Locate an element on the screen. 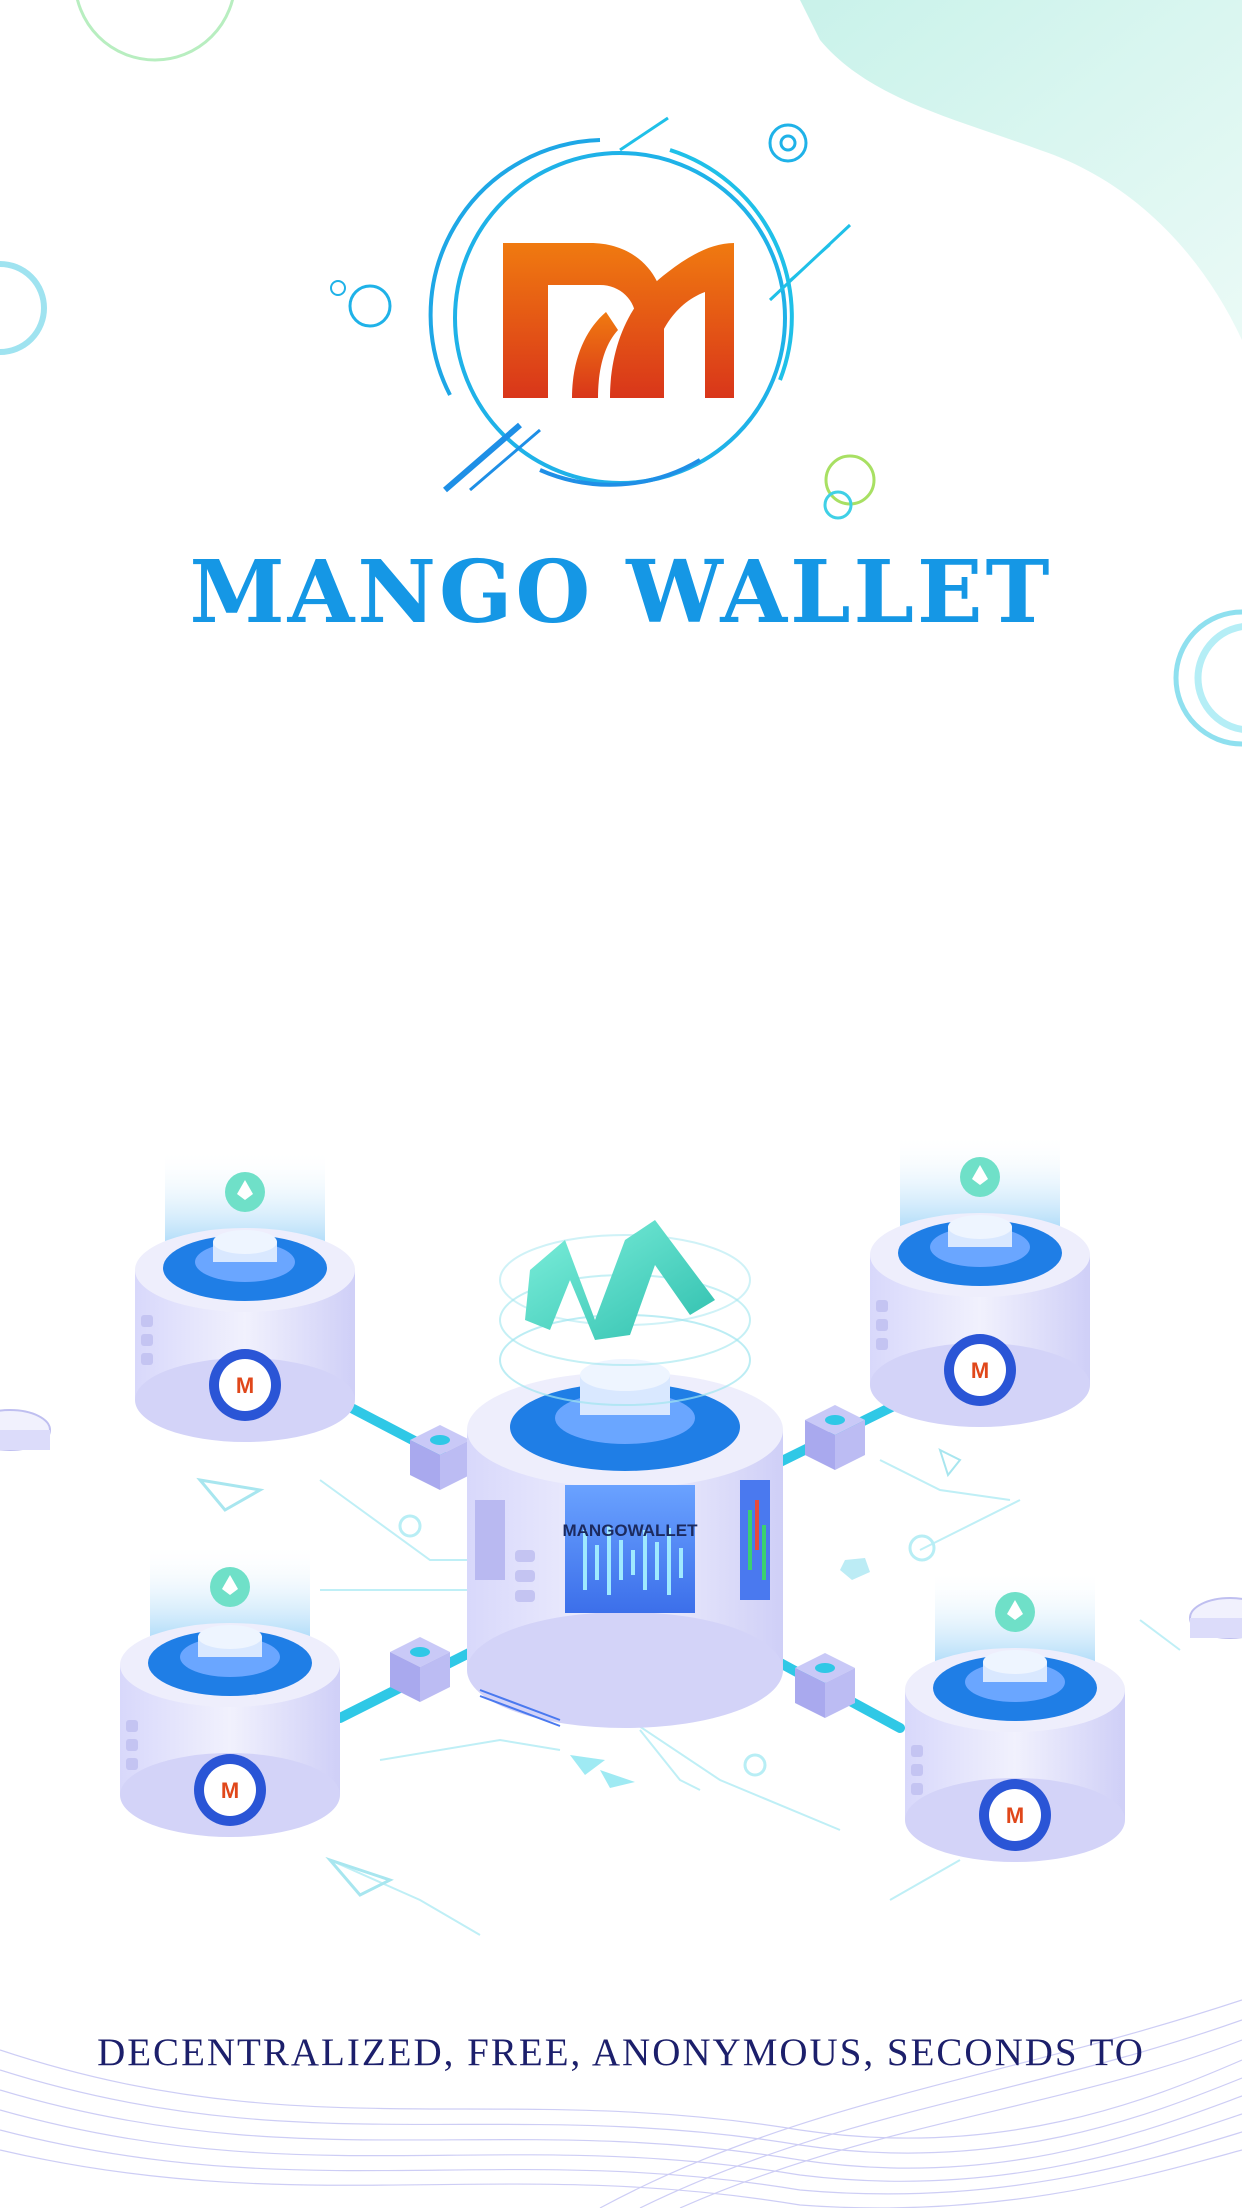 The width and height of the screenshot is (1242, 2208). node-top-right: M is located at coordinates (980, 1281).